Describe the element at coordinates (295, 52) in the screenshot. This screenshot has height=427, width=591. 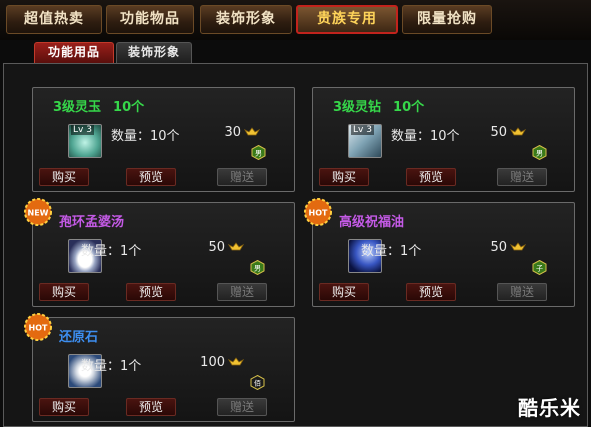
I see `sub-tab-bar: 功能用品 装饰形象` at that location.